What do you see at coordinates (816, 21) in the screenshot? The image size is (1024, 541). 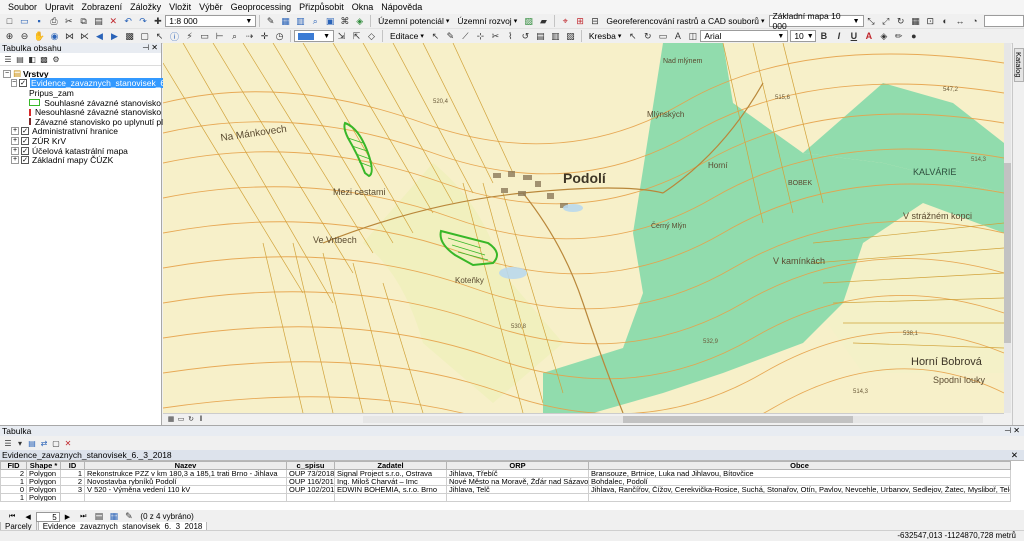 I see `basemap-combo: Základní mapa 10 000 ▼` at bounding box center [816, 21].